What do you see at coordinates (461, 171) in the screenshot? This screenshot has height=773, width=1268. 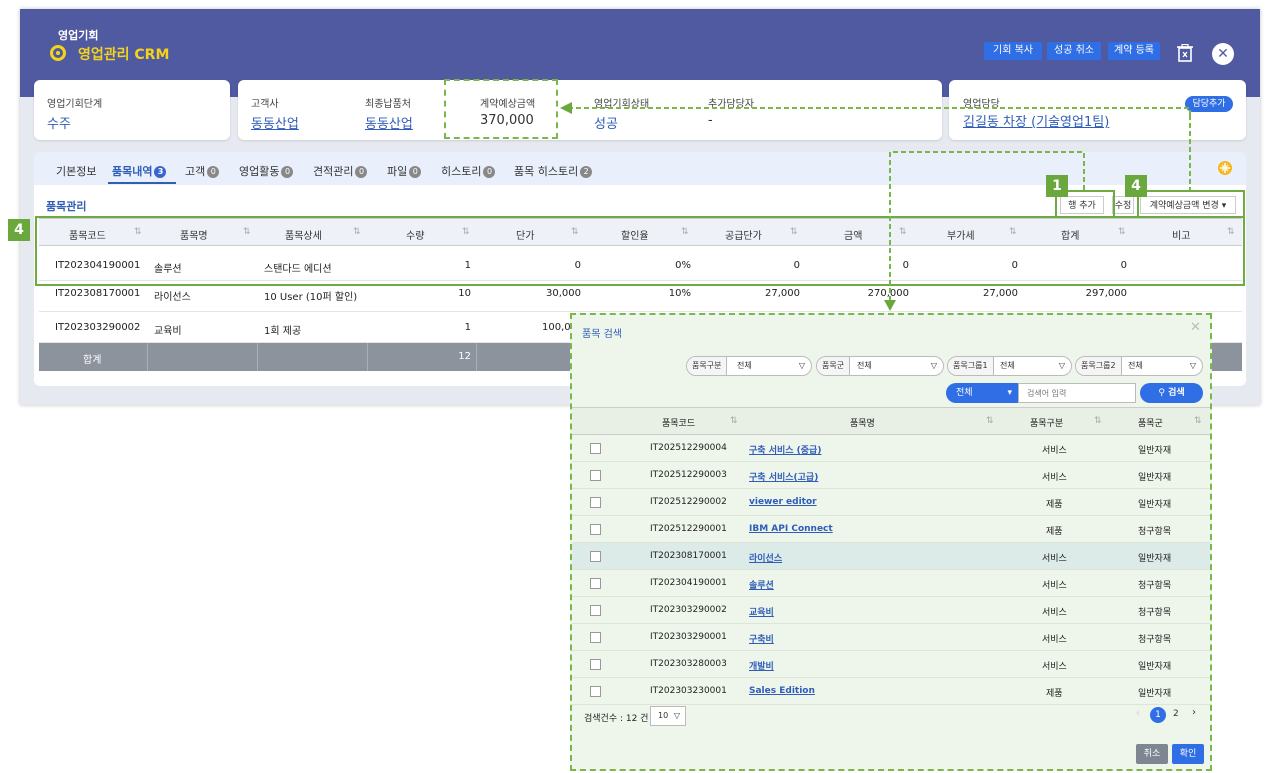 I see `tab-label: 히스토리` at bounding box center [461, 171].